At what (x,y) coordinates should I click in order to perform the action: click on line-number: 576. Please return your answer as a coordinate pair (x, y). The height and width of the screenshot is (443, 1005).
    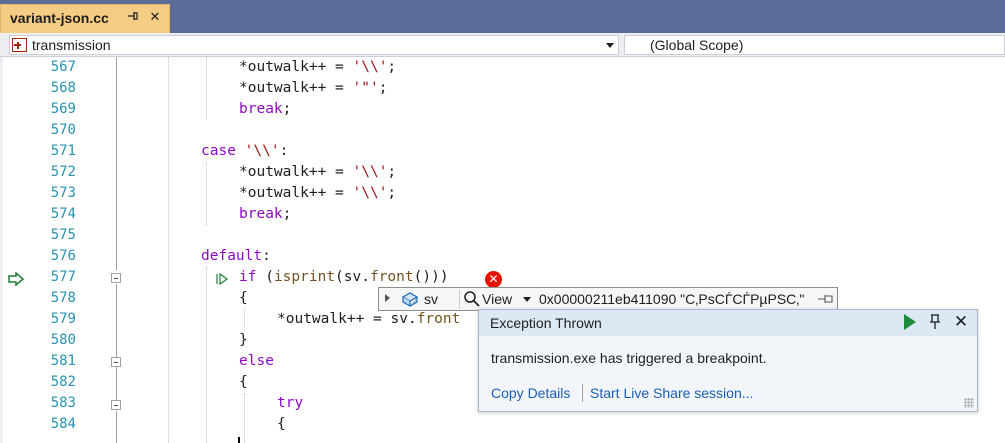
    Looking at the image, I should click on (63, 256).